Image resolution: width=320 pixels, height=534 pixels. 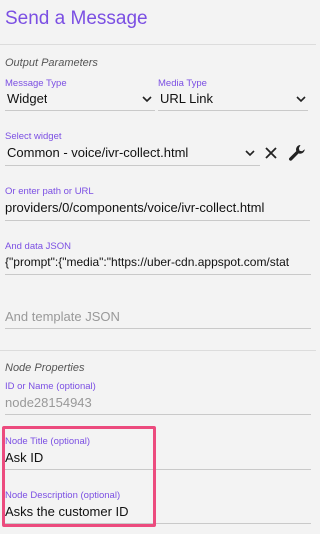 What do you see at coordinates (79, 476) in the screenshot?
I see `highlight-box` at bounding box center [79, 476].